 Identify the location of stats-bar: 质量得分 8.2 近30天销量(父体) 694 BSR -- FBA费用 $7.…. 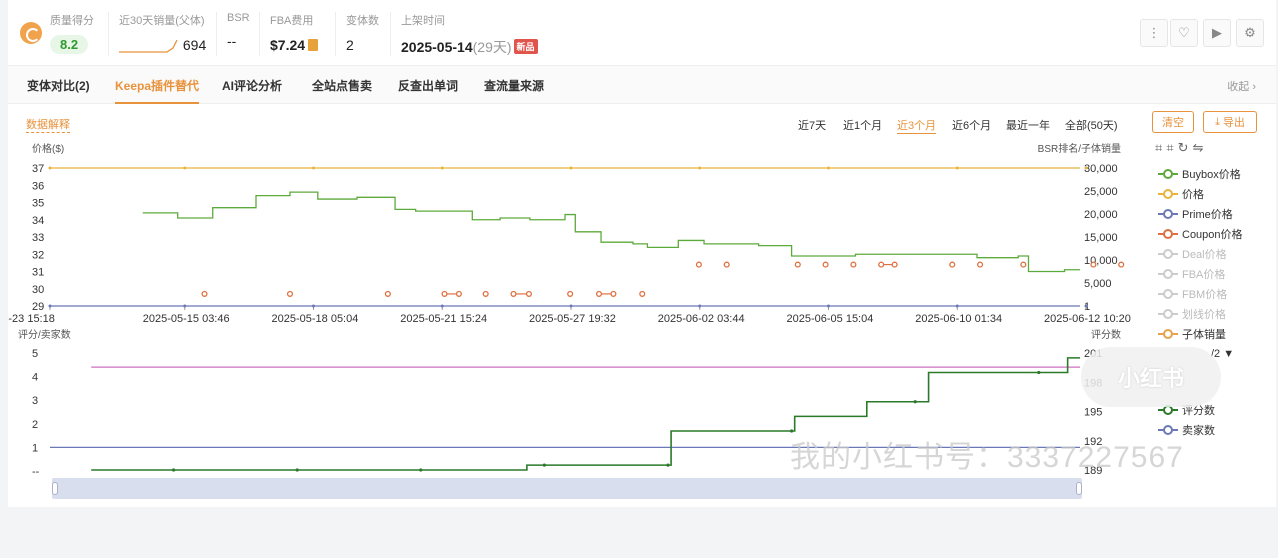
(642, 33).